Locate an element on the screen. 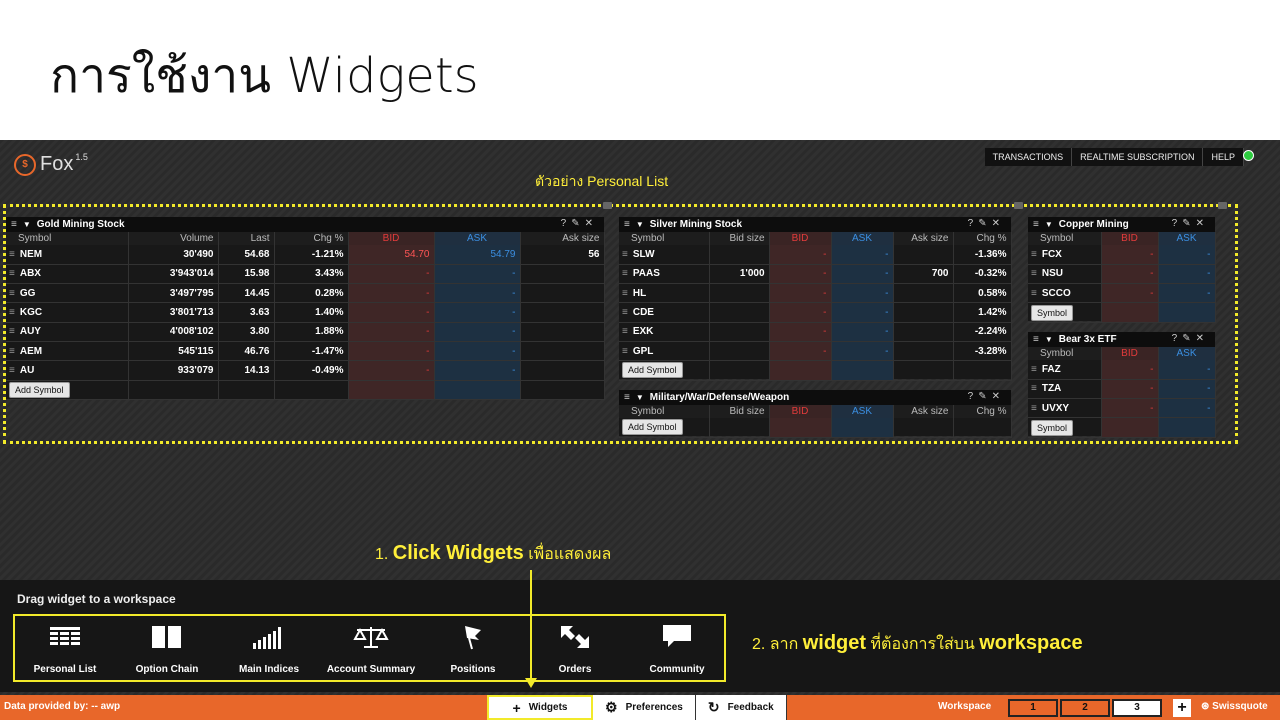 This screenshot has width=1280, height=720. widget-header: ≡ ▼ Military/War/Defense/Weapon ?✎✕ is located at coordinates (815, 397).